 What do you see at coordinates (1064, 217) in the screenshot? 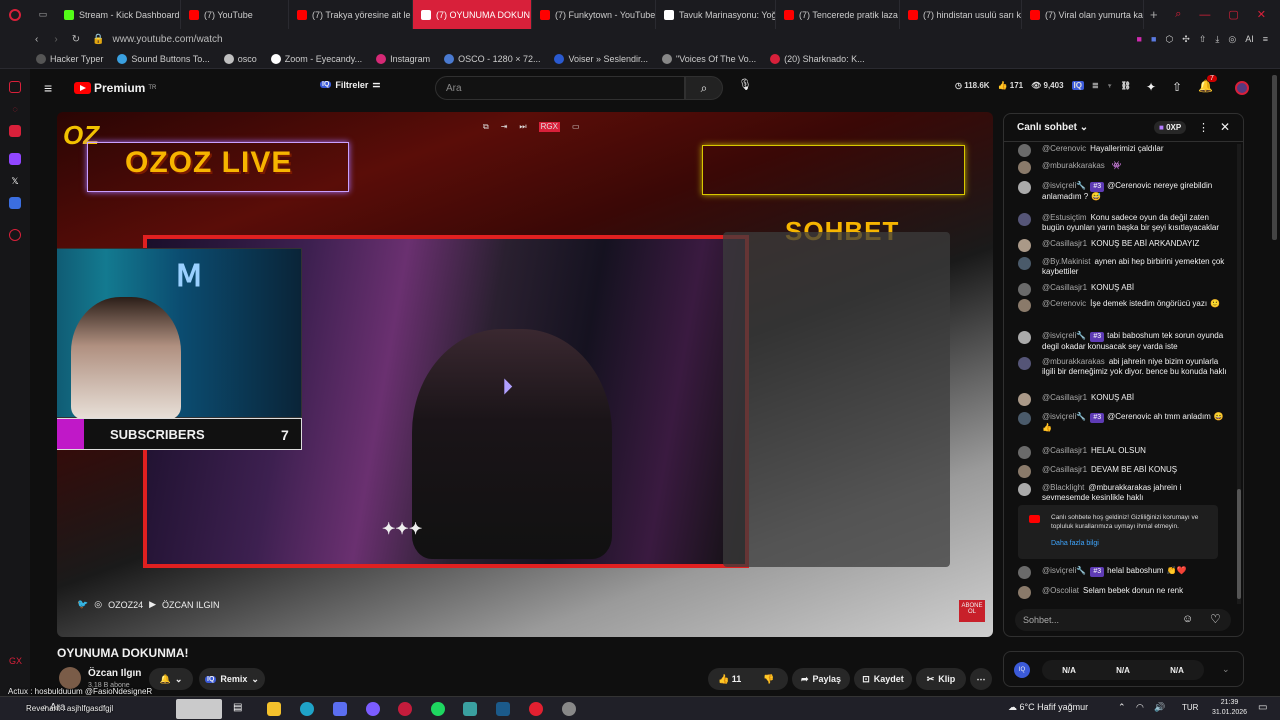
I see `chat-author: @Estusiçtim` at bounding box center [1064, 217].